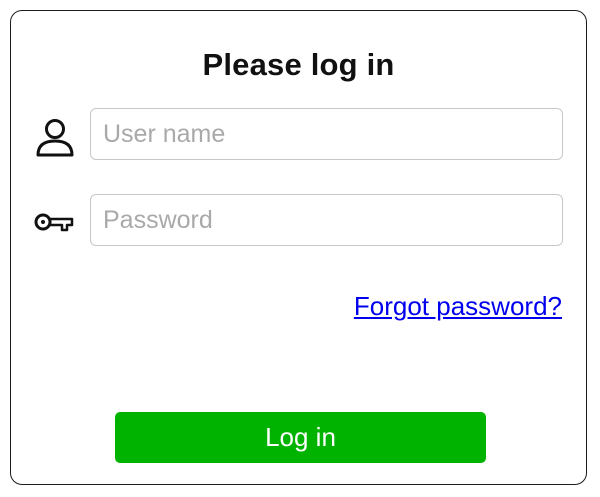 The image size is (600, 497). I want to click on login-title: Please log in, so click(298, 64).